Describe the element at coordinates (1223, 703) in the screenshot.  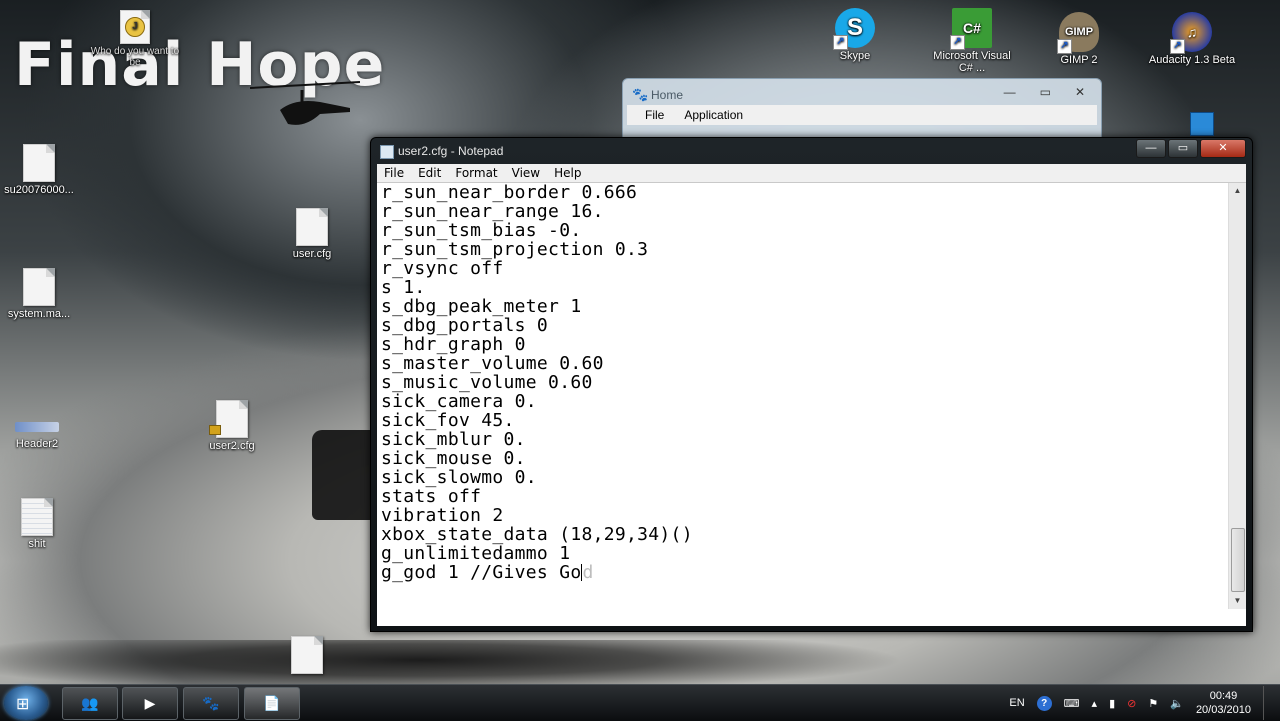
I see `clock: 00:49 20/03/2010` at that location.